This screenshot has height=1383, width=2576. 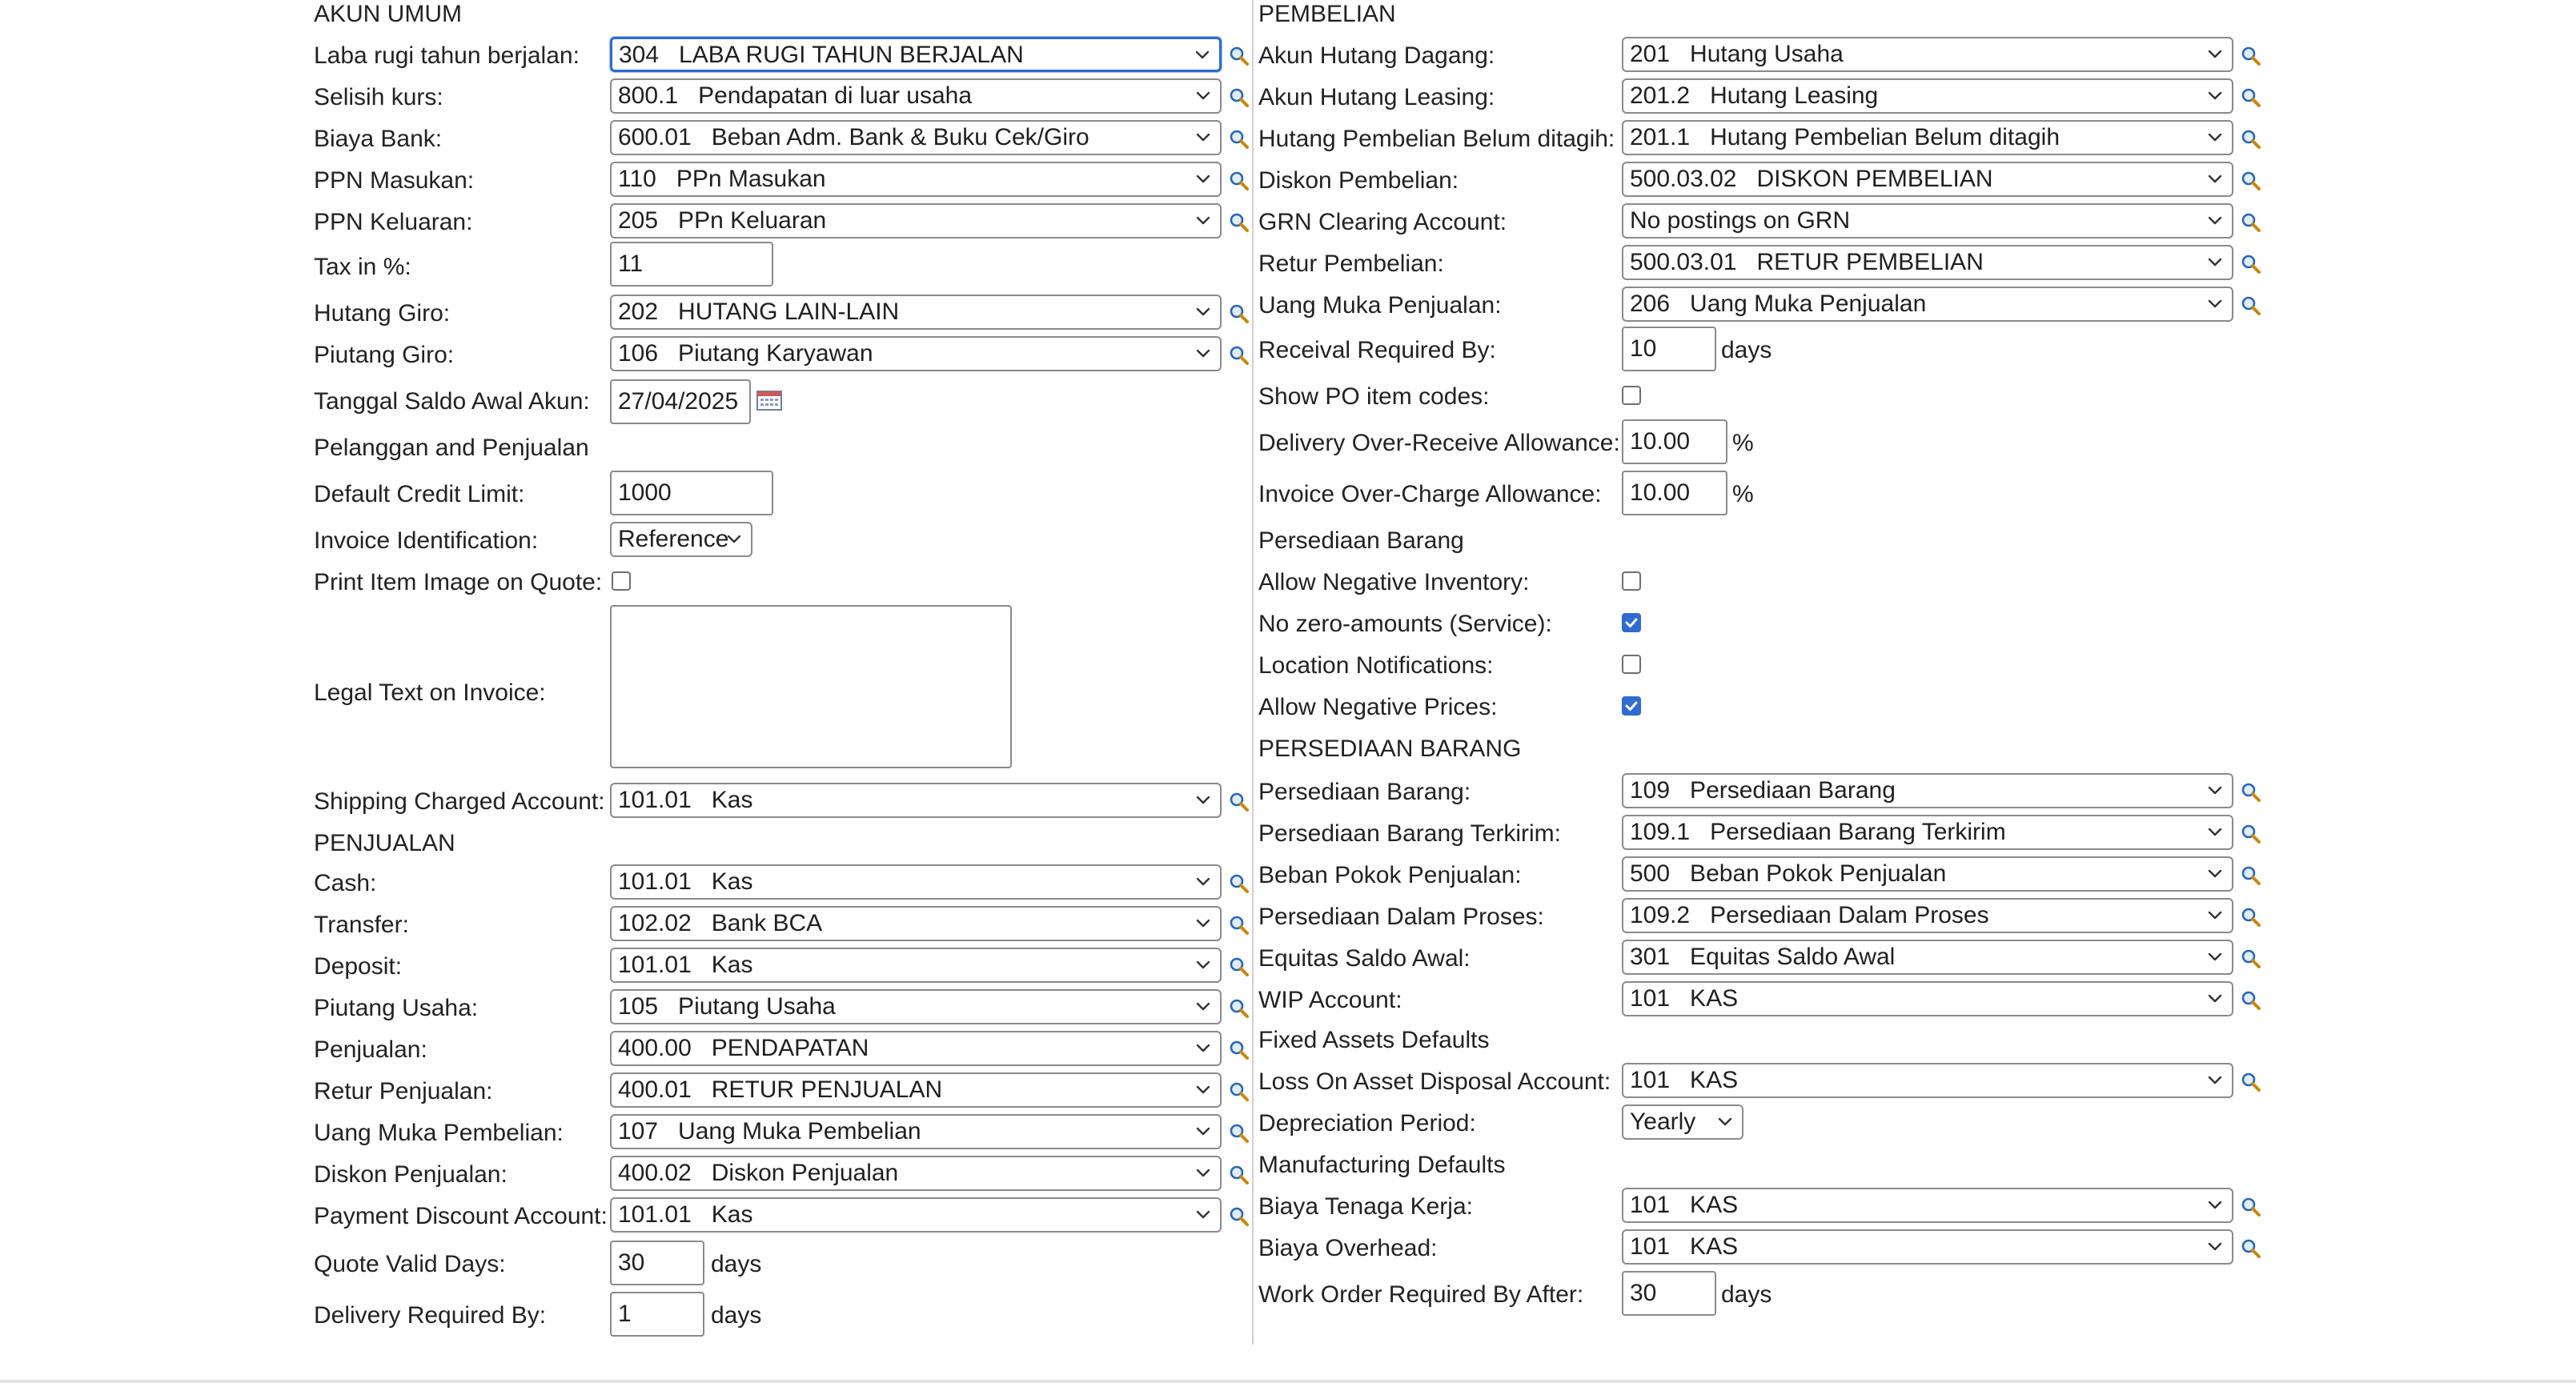 I want to click on uang-muka-pembelian-select: 107 Uang Muka Pembelian, so click(x=916, y=1131).